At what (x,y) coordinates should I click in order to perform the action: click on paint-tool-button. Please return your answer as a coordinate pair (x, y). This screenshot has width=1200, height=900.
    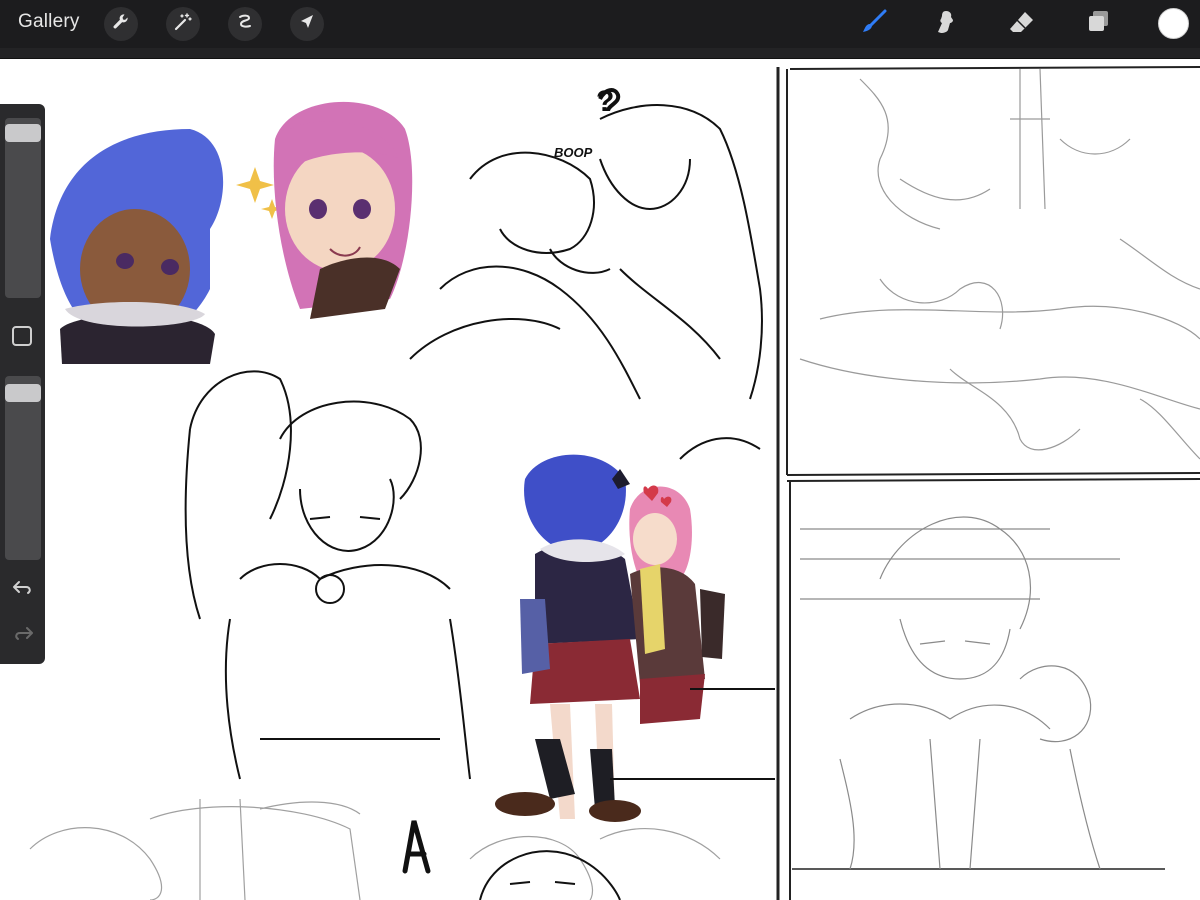
    Looking at the image, I should click on (874, 24).